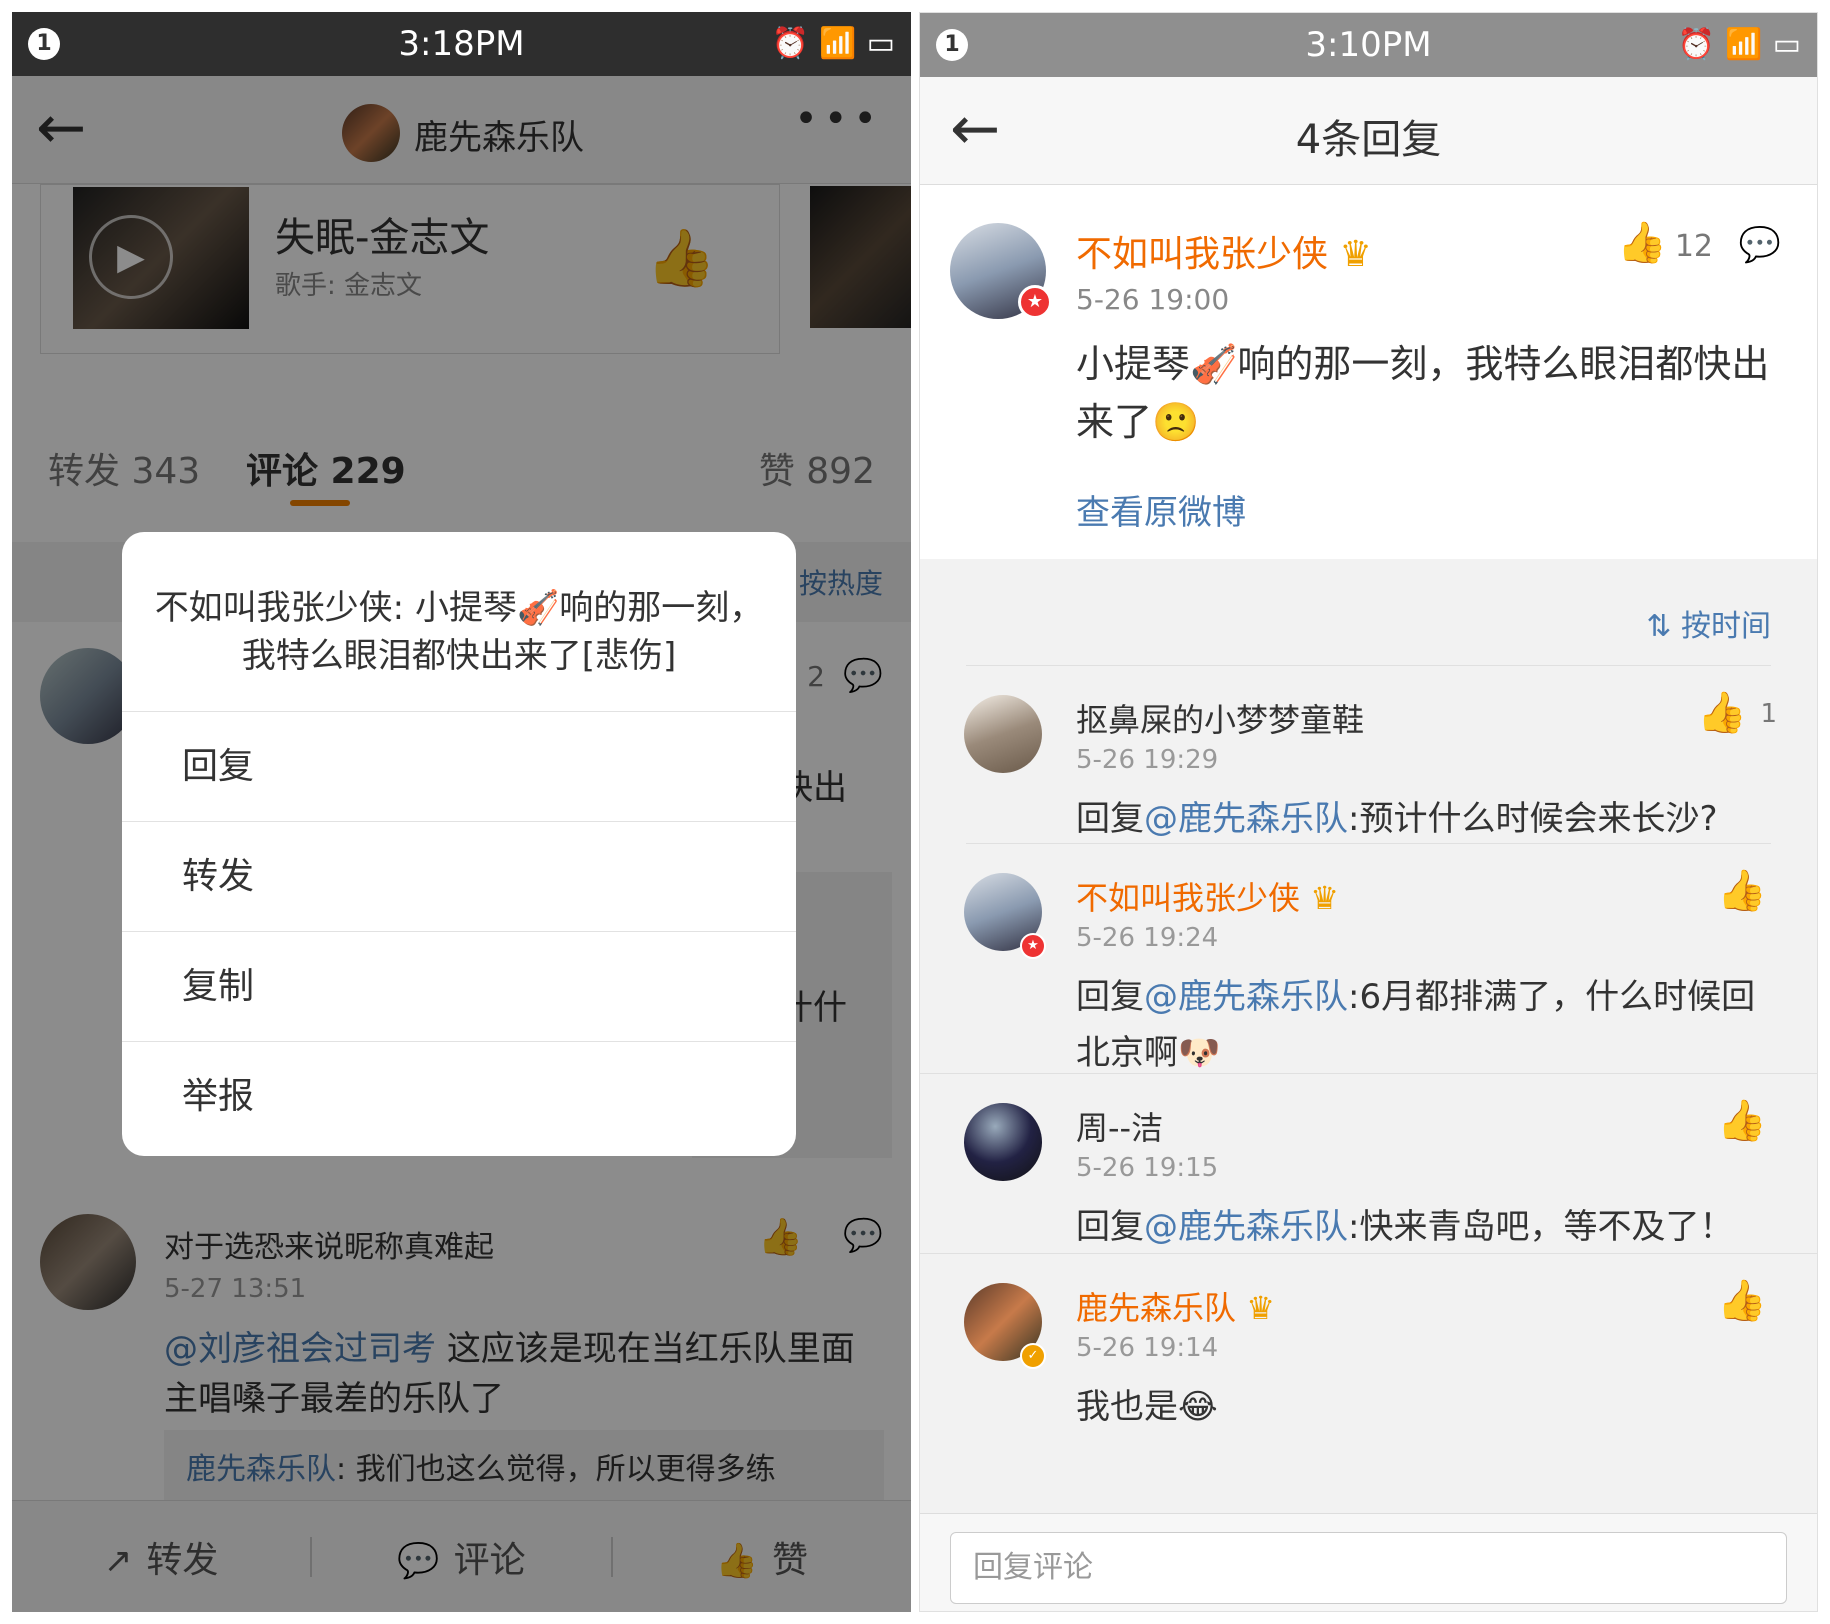 This screenshot has height=1624, width=1830. I want to click on reply-text: 回复@鹿先森乐队:快来青岛吧，等不及了！, so click(1426, 1227).